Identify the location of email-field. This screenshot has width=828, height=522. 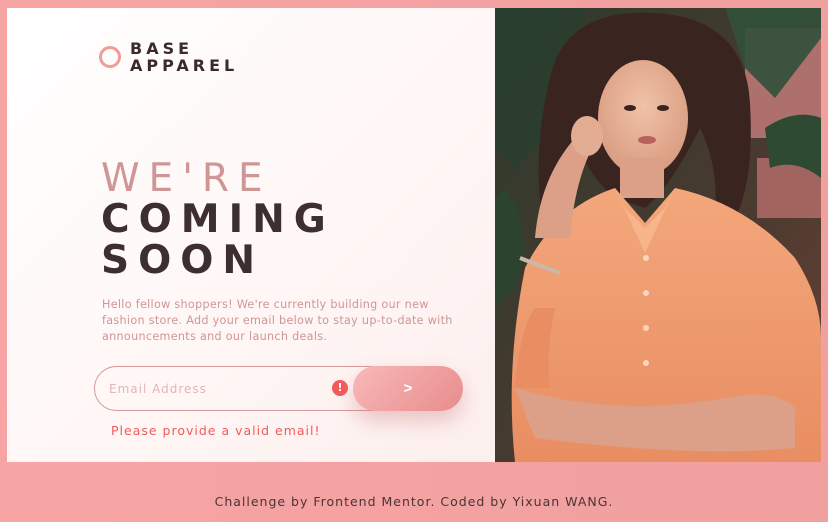
(244, 388).